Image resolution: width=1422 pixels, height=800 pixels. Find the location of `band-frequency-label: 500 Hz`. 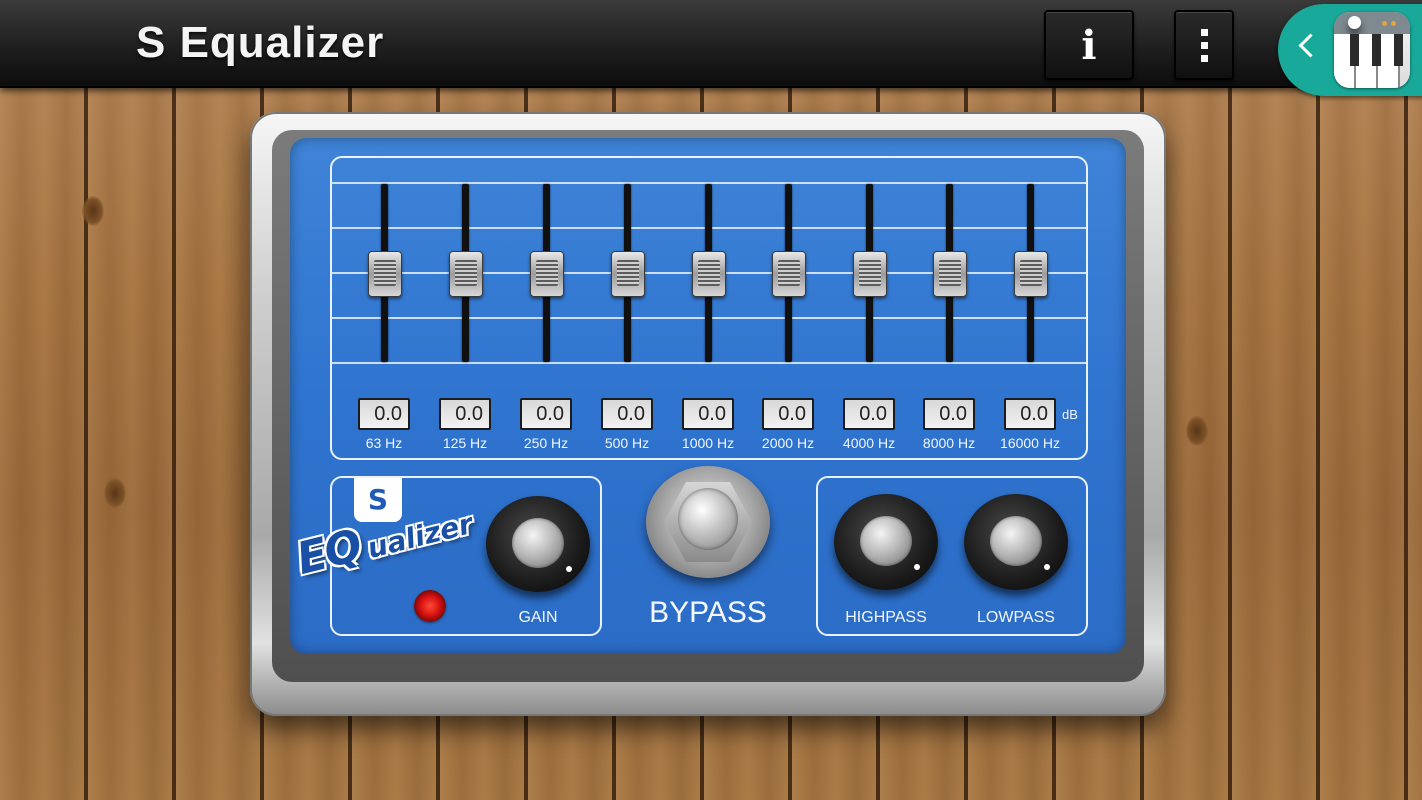

band-frequency-label: 500 Hz is located at coordinates (627, 443).